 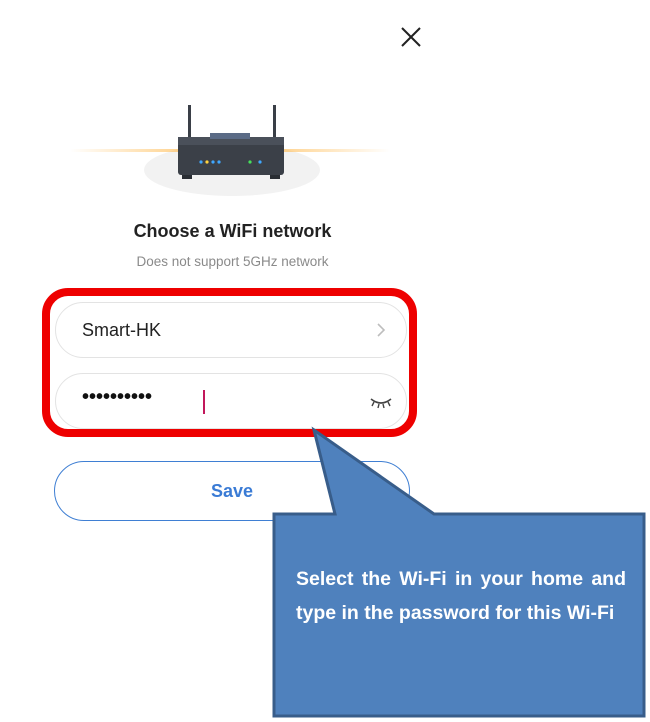 I want to click on page-title: Choose a WiFi network, so click(x=232, y=231).